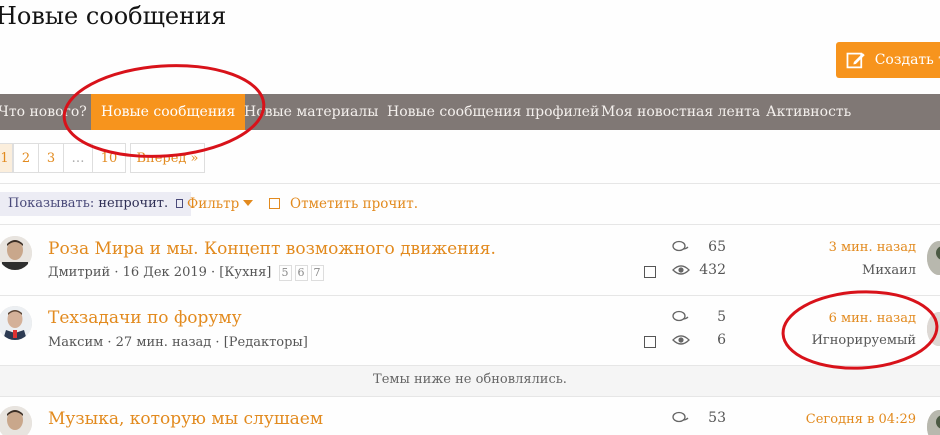  I want to click on thread-meta: Дмитрий · 16 Дек 2019 · [Кухня] 567, so click(186, 273).